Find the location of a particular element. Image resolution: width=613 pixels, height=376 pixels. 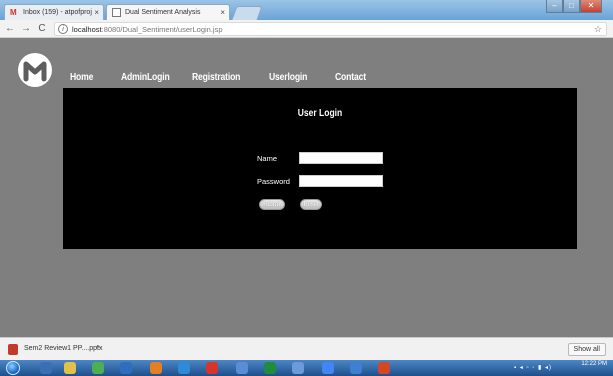

tab-dual-sentiment: Dual Sentiment Analysis × is located at coordinates (168, 12).